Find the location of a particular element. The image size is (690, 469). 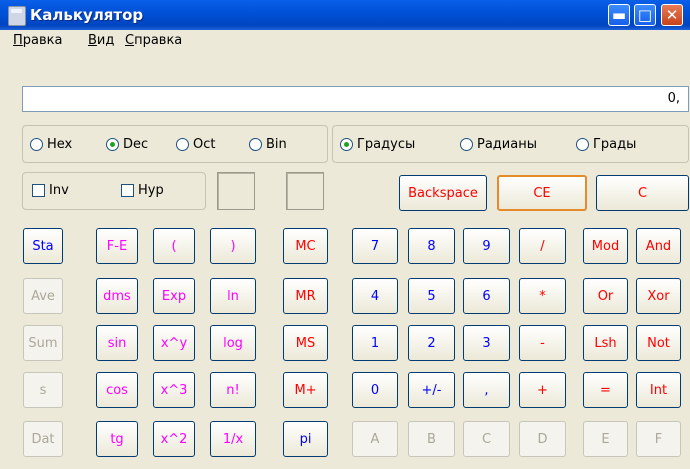

digit-3-button: 3 is located at coordinates (486, 343).